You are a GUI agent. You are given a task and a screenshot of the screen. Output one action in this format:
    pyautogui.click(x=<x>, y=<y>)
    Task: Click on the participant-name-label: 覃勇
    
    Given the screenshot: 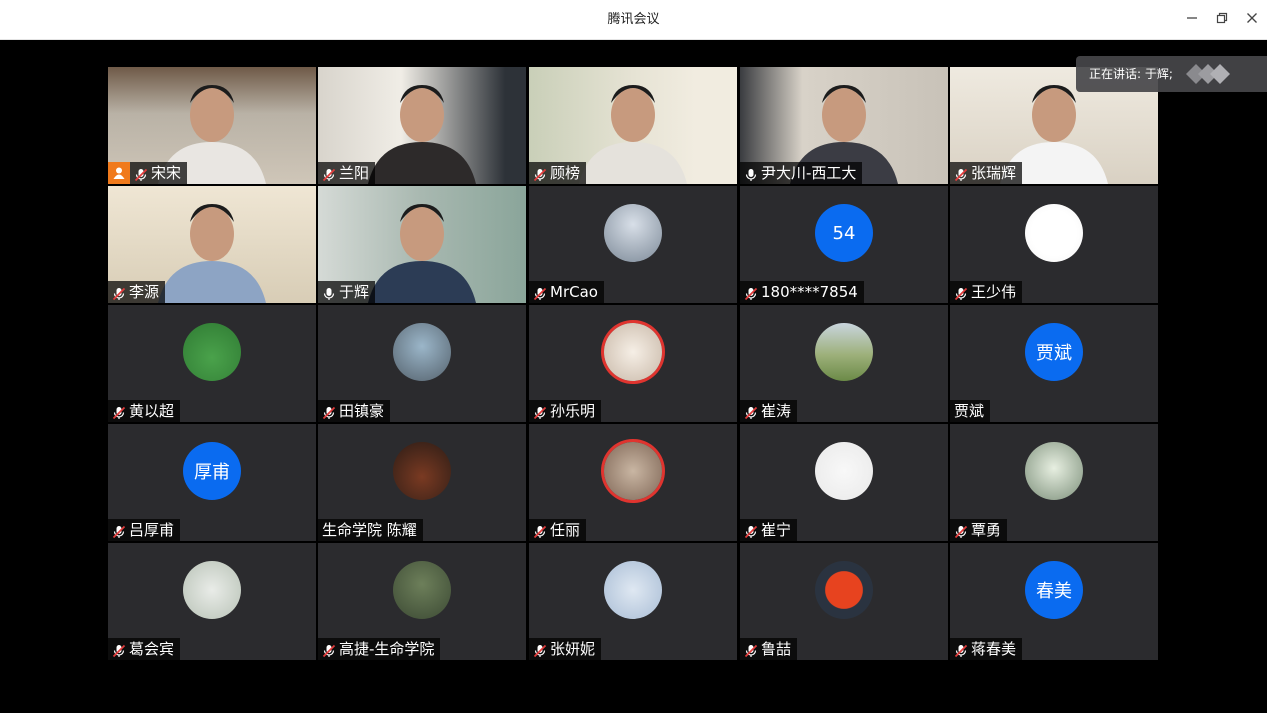 What is the action you would take?
    pyautogui.click(x=979, y=530)
    